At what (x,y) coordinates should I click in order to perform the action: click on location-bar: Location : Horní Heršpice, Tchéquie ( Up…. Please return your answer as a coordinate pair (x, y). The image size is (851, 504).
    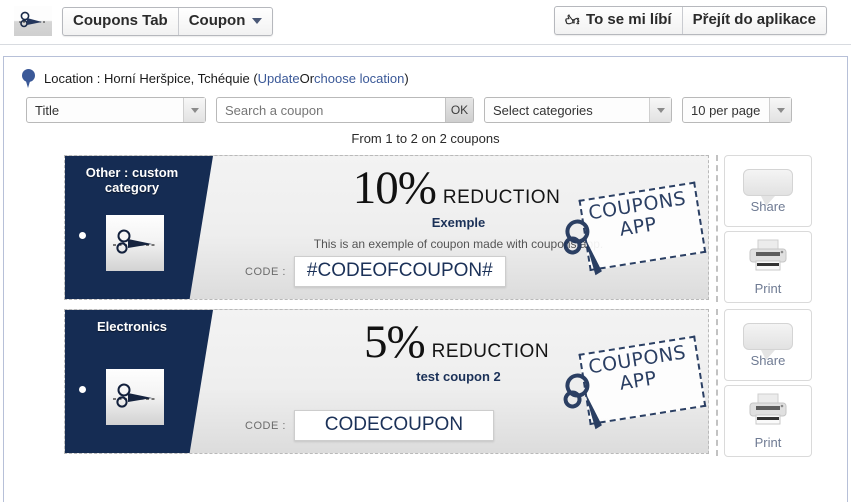
    Looking at the image, I should click on (425, 72).